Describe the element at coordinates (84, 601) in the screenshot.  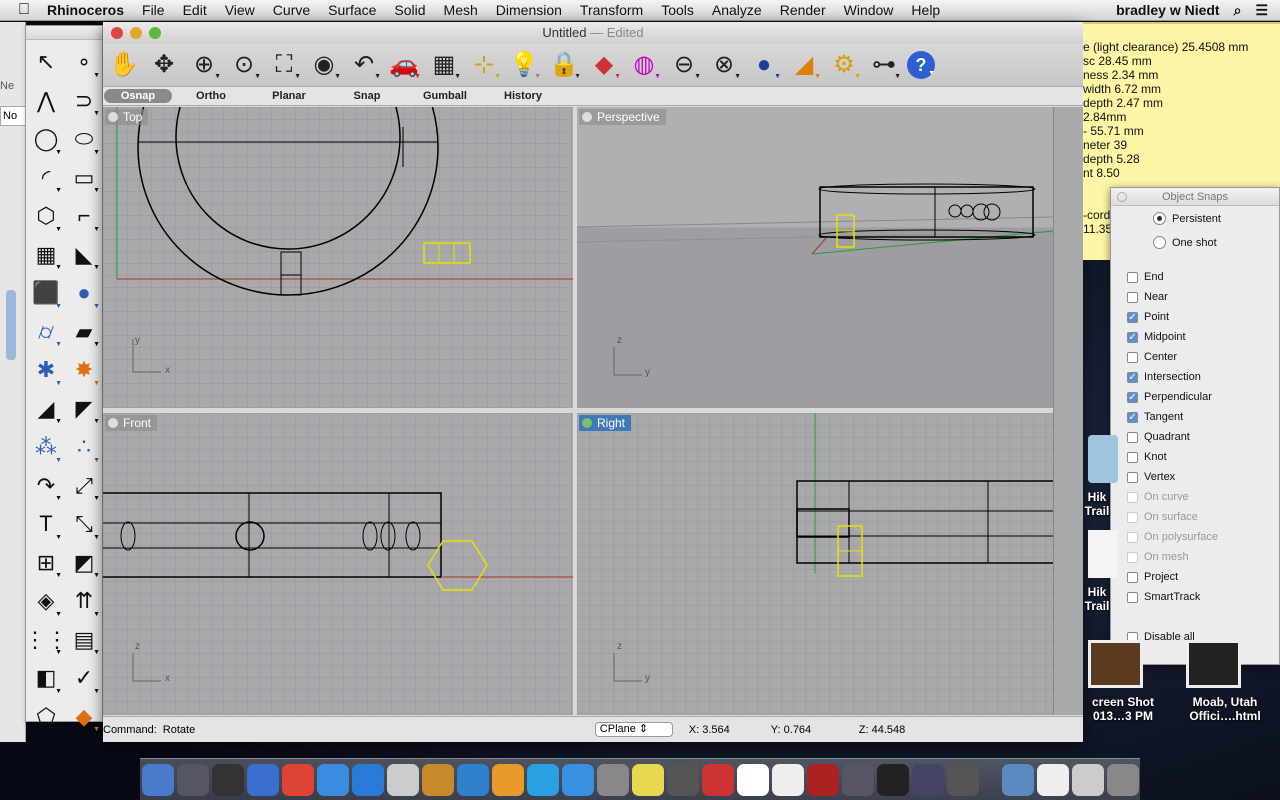
I see `extrude-icon: ⇈ ▼` at that location.